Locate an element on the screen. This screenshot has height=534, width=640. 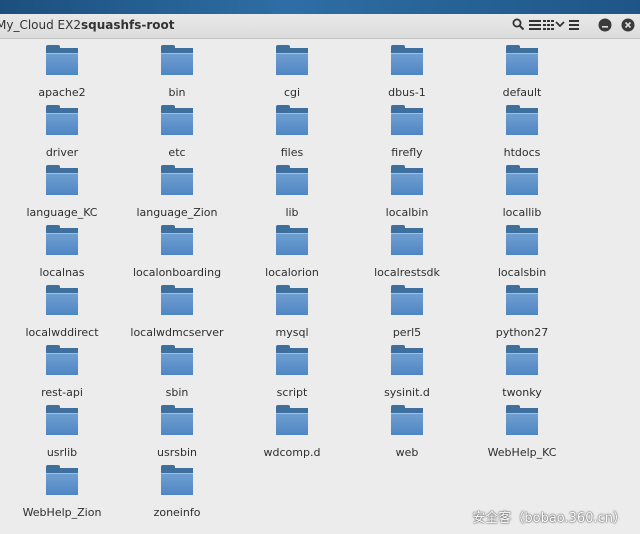
folder-item: sysinit.d is located at coordinates (407, 372).